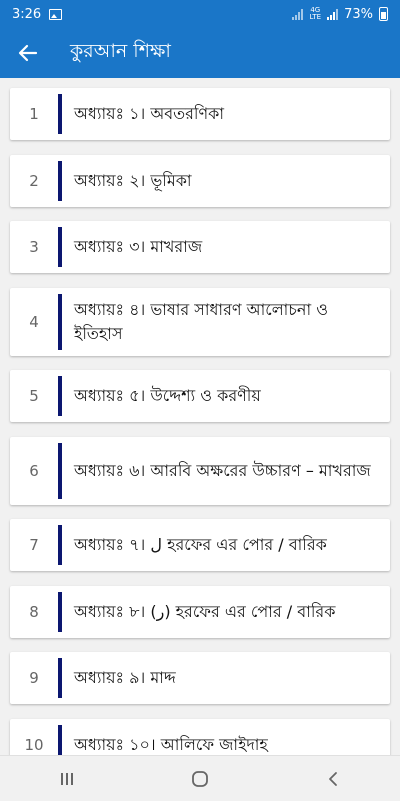  Describe the element at coordinates (34, 678) in the screenshot. I see `chapter-number: 9` at that location.